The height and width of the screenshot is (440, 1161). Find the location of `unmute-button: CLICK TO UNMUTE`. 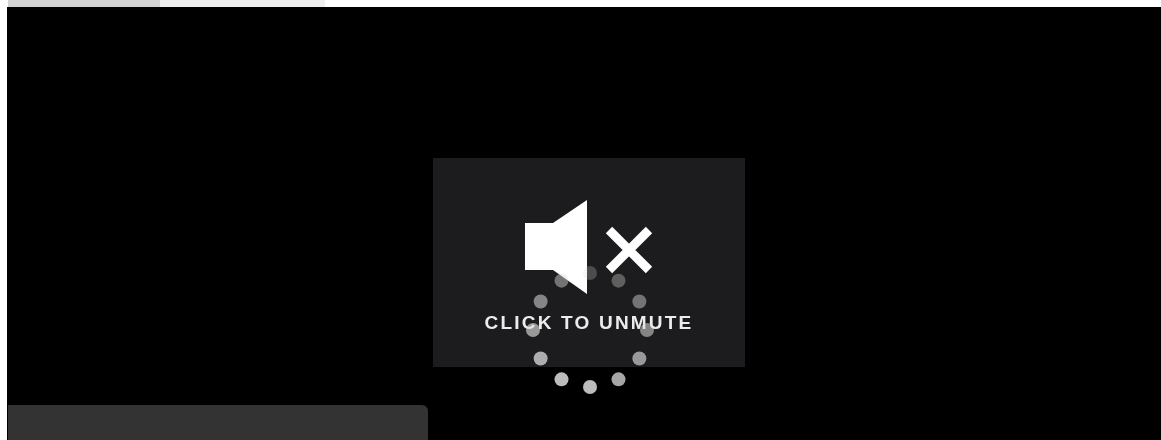

unmute-button: CLICK TO UNMUTE is located at coordinates (589, 262).